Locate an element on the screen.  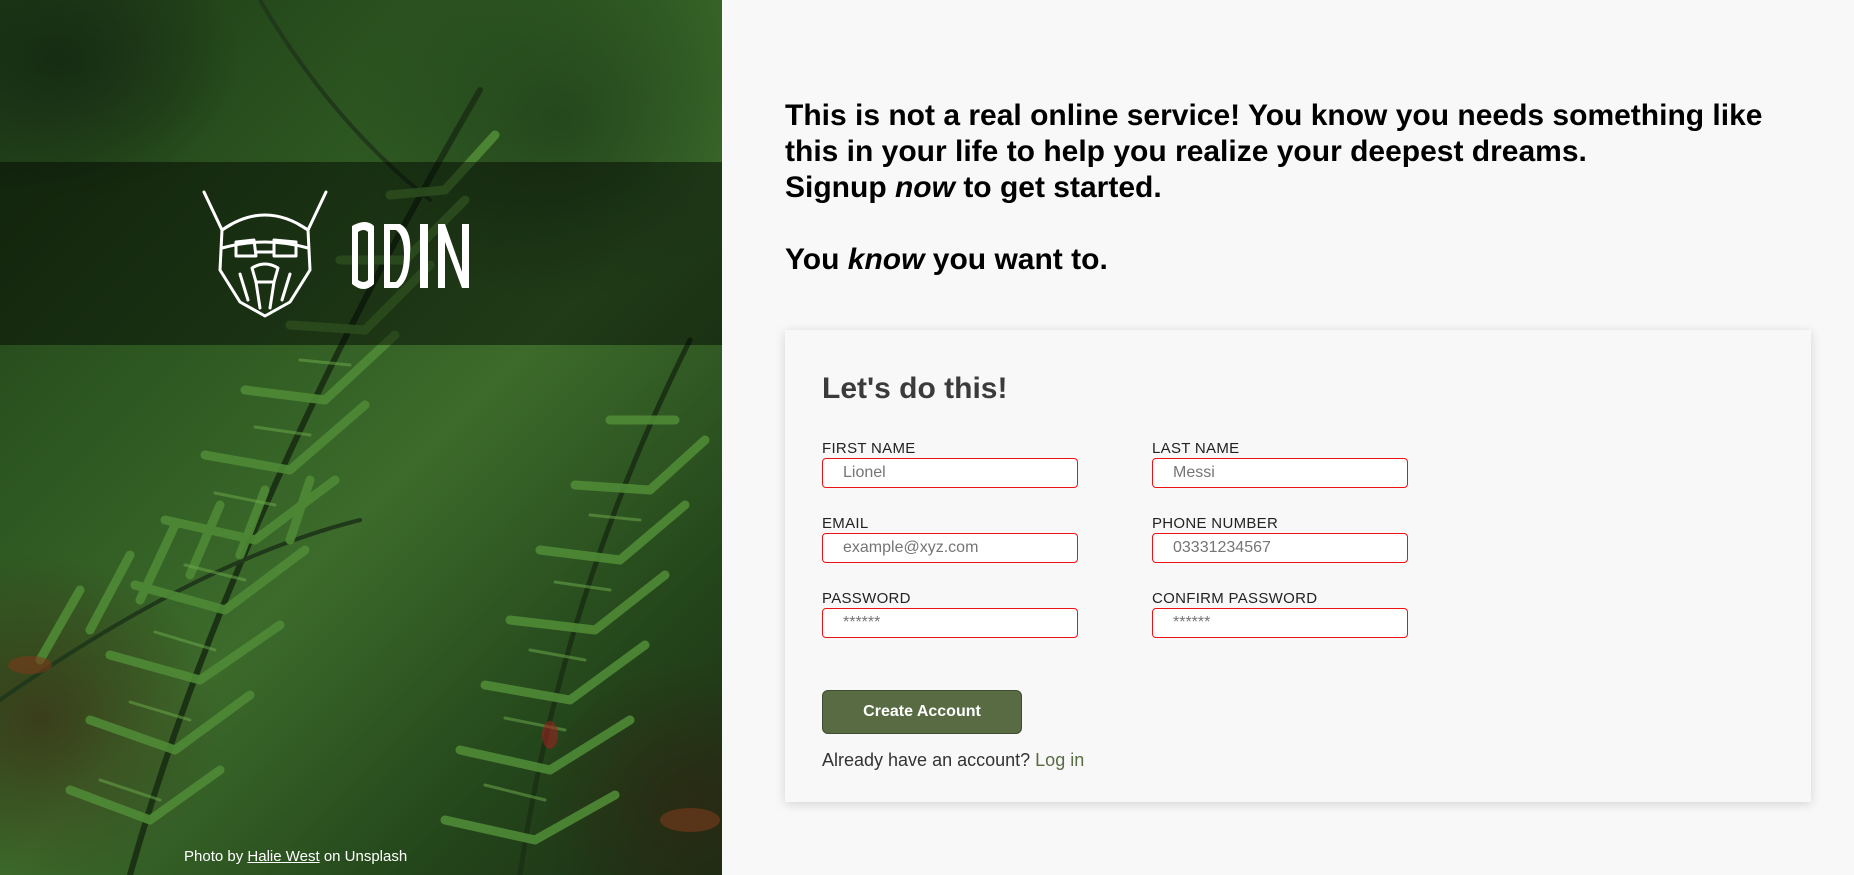
confirm-password-input is located at coordinates (1280, 623).